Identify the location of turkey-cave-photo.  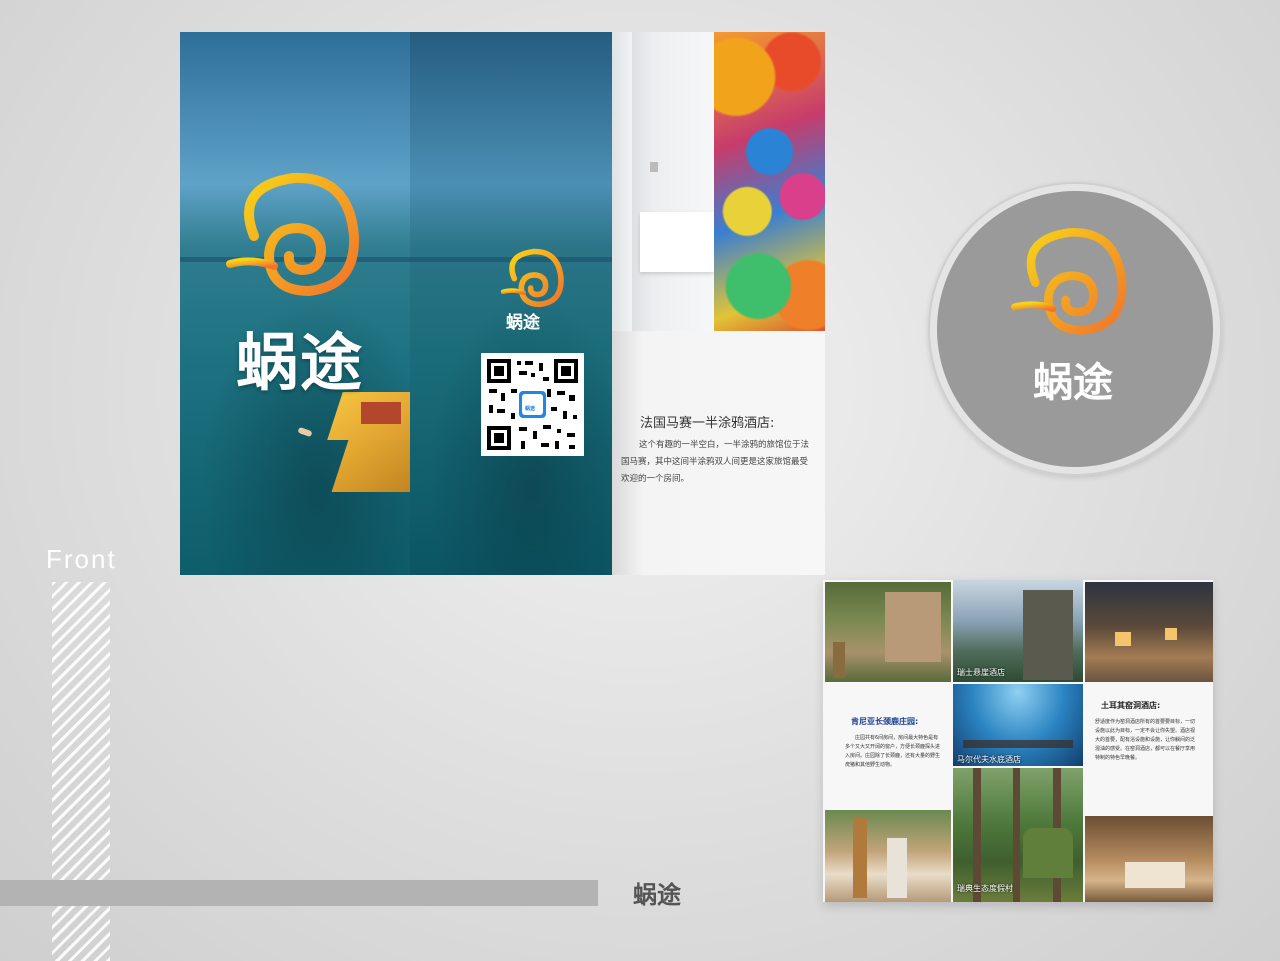
(1149, 632).